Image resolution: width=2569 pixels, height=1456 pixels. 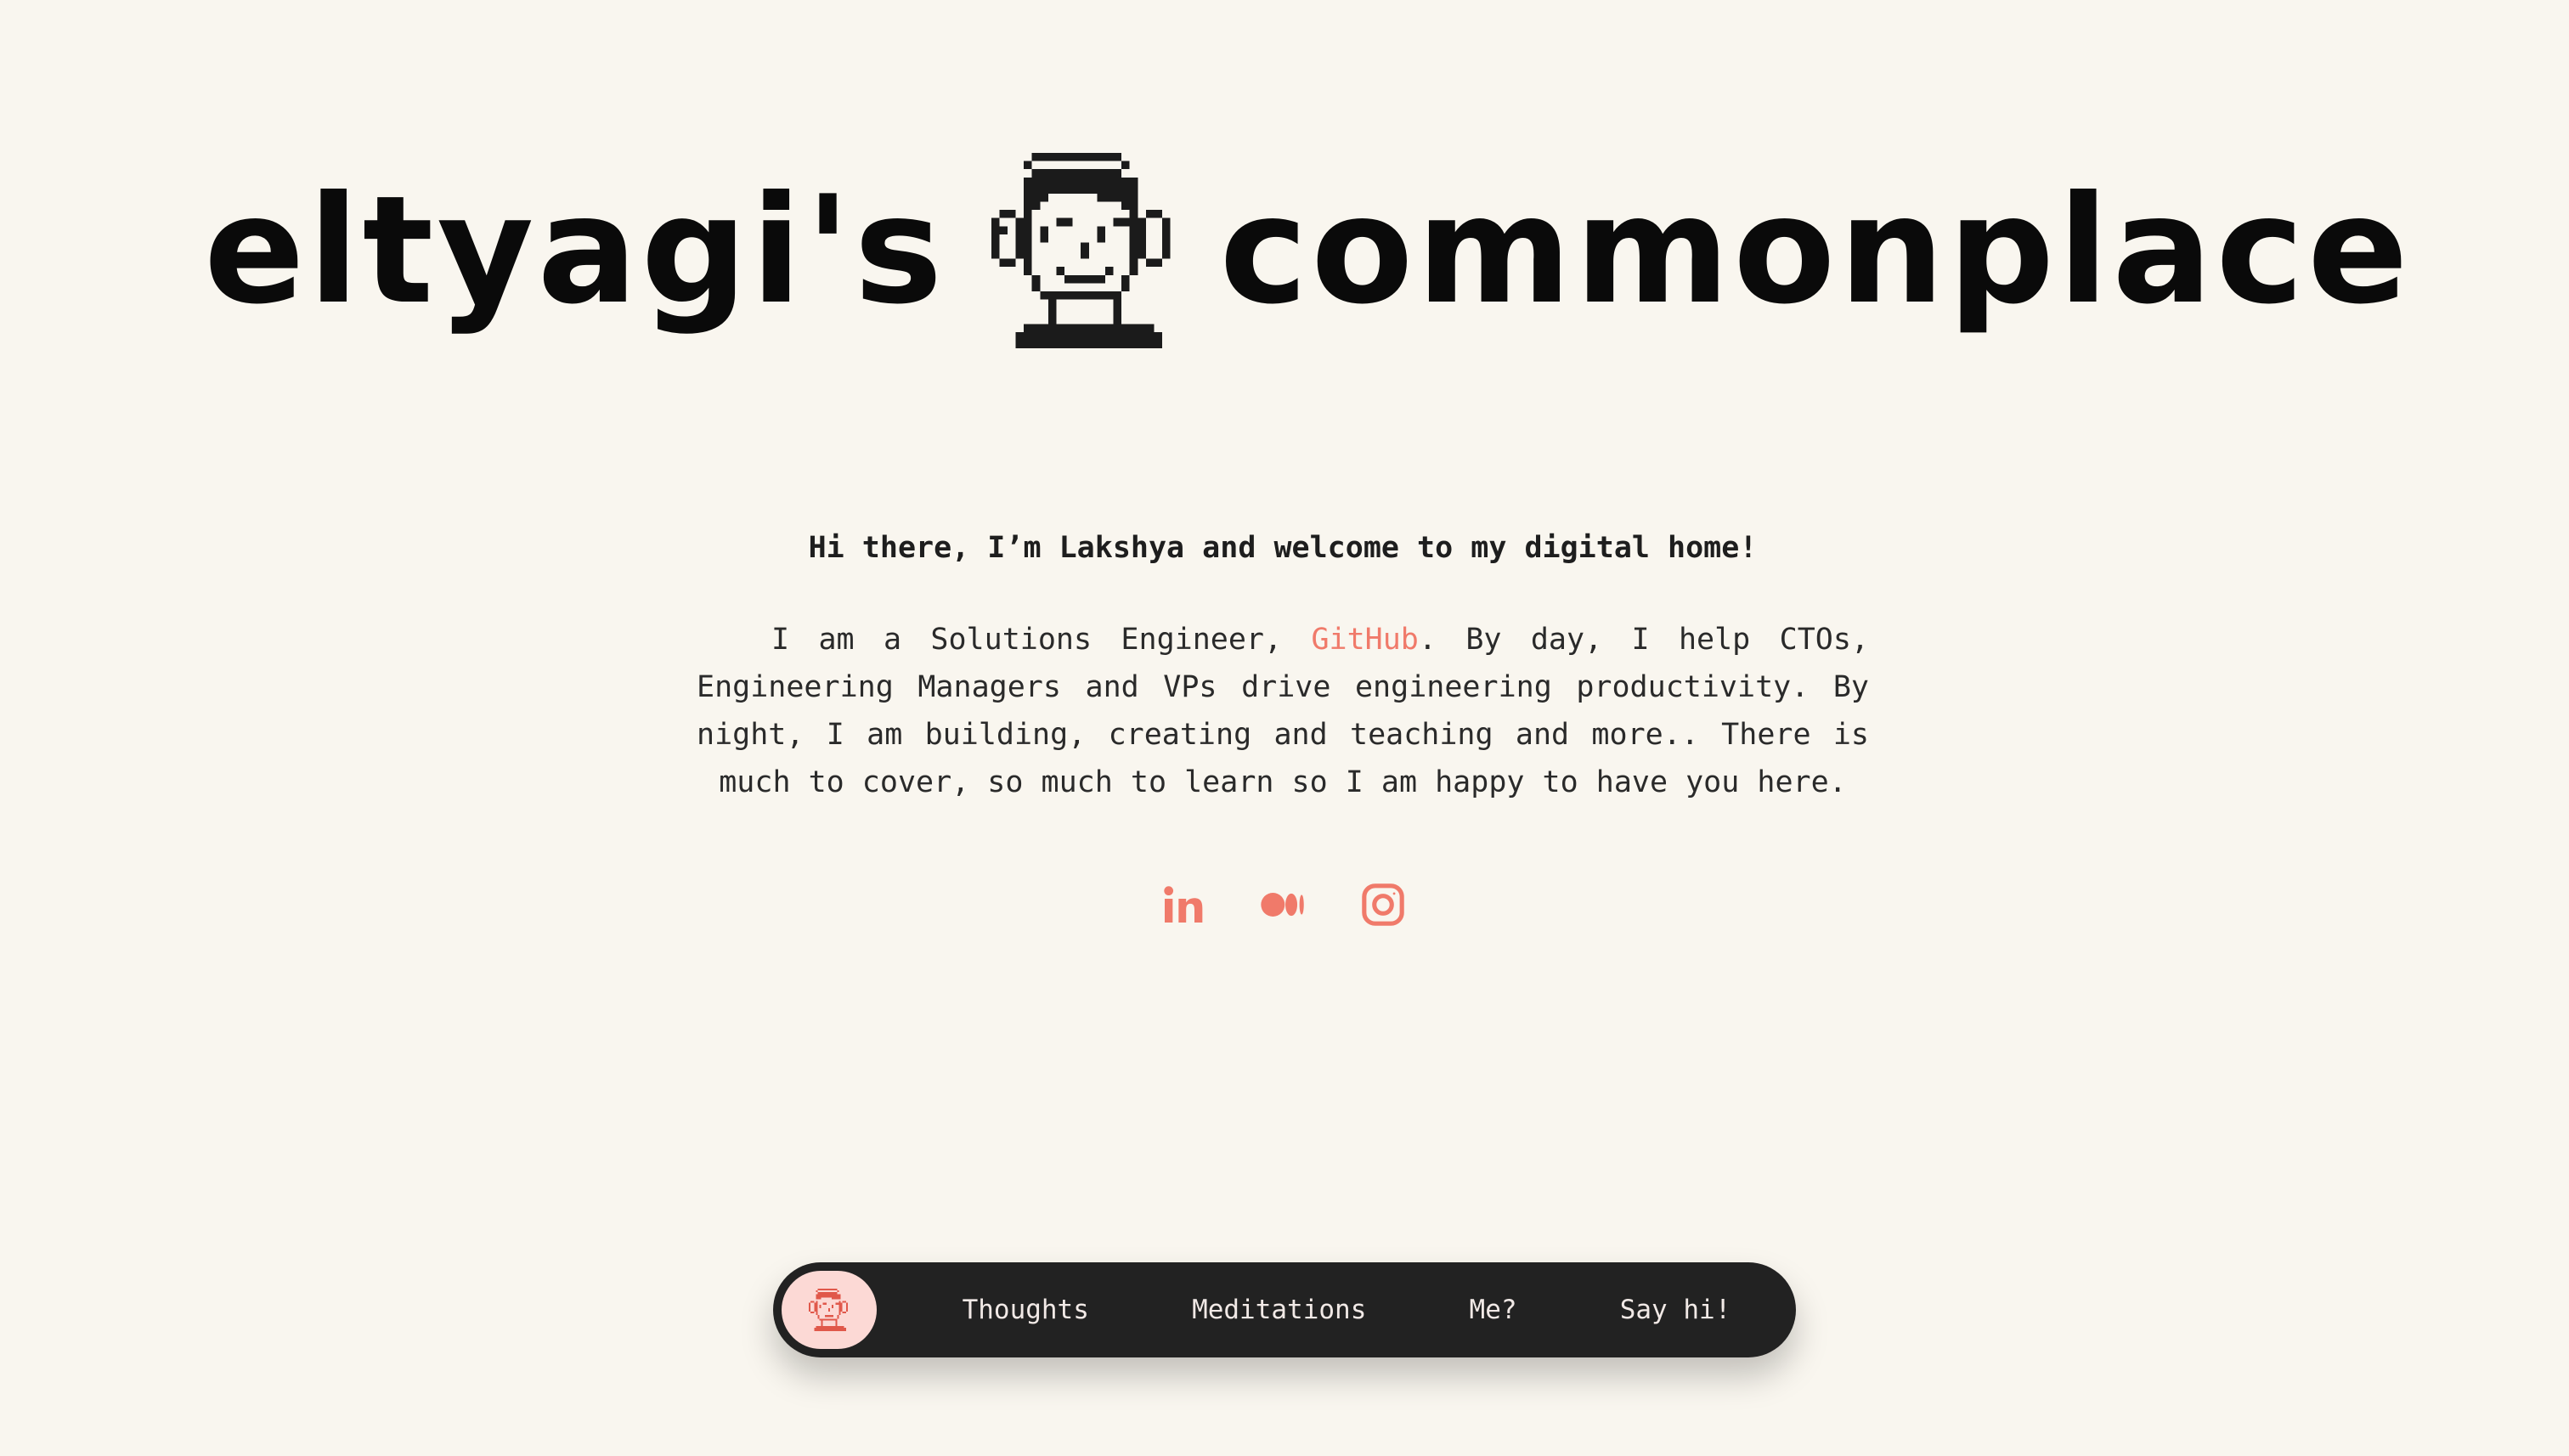 What do you see at coordinates (1676, 1310) in the screenshot?
I see `nav-item-say-hi: Say hi!` at bounding box center [1676, 1310].